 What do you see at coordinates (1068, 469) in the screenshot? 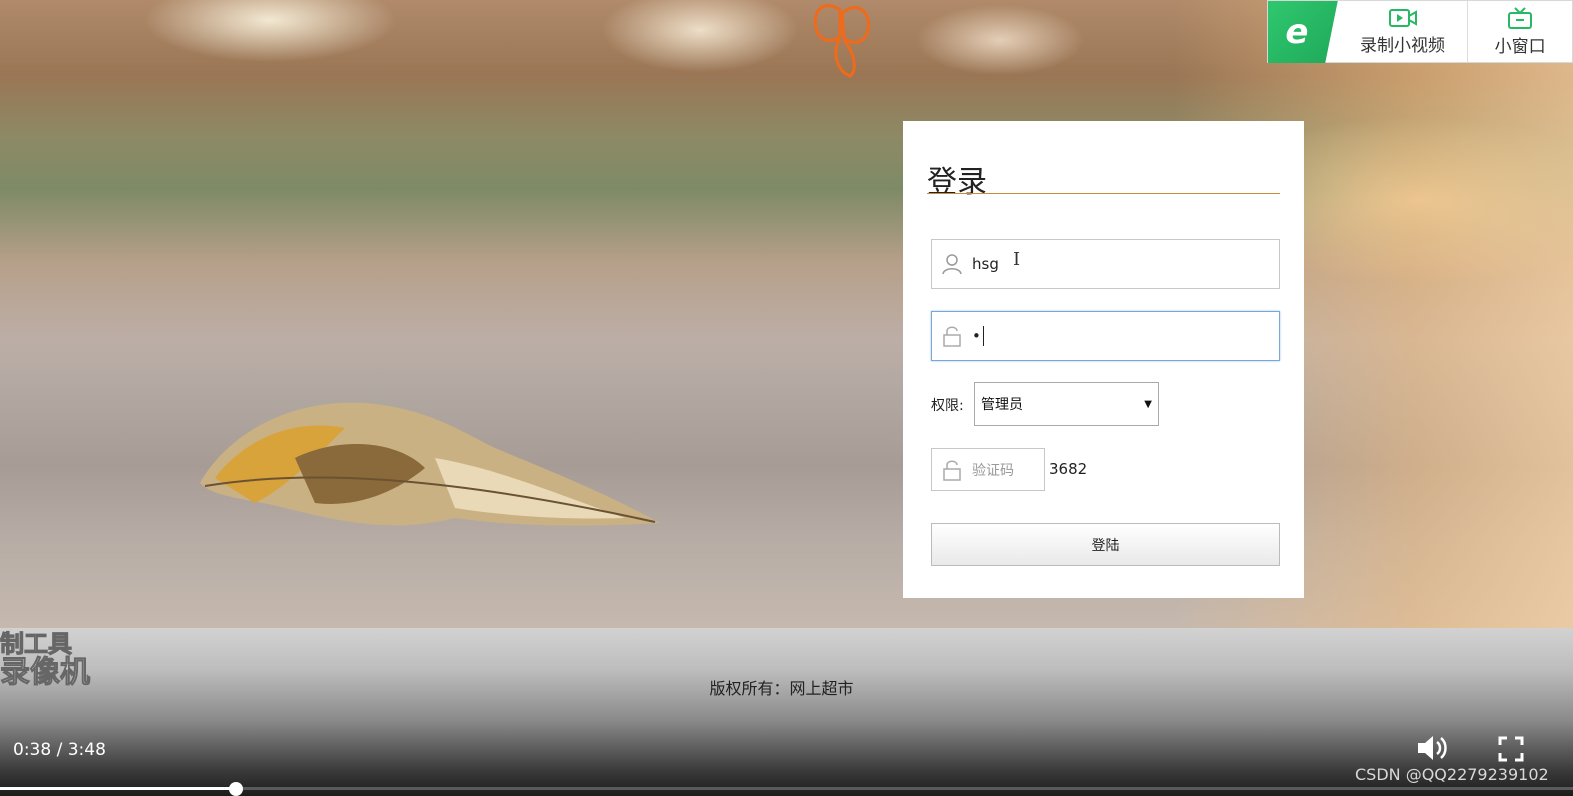
I see `captcha-code: 3682` at bounding box center [1068, 469].